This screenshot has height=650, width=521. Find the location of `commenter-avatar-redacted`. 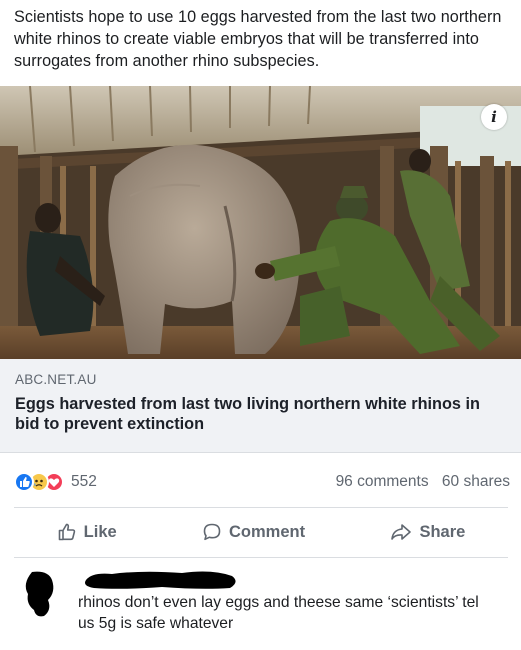

commenter-avatar-redacted is located at coordinates (38, 594).